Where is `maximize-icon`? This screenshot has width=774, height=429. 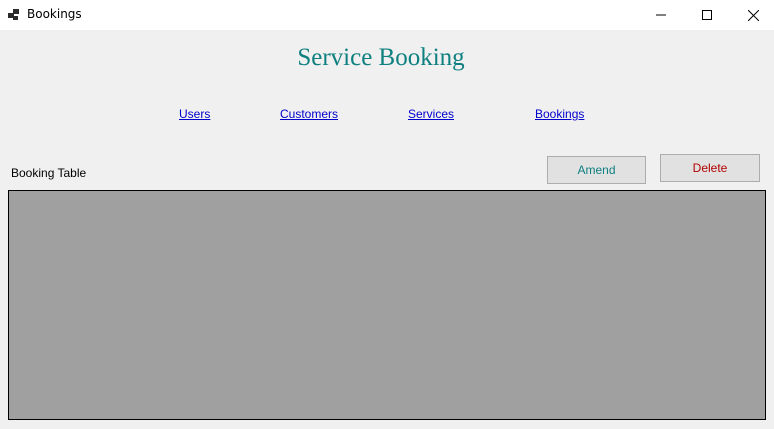
maximize-icon is located at coordinates (707, 15).